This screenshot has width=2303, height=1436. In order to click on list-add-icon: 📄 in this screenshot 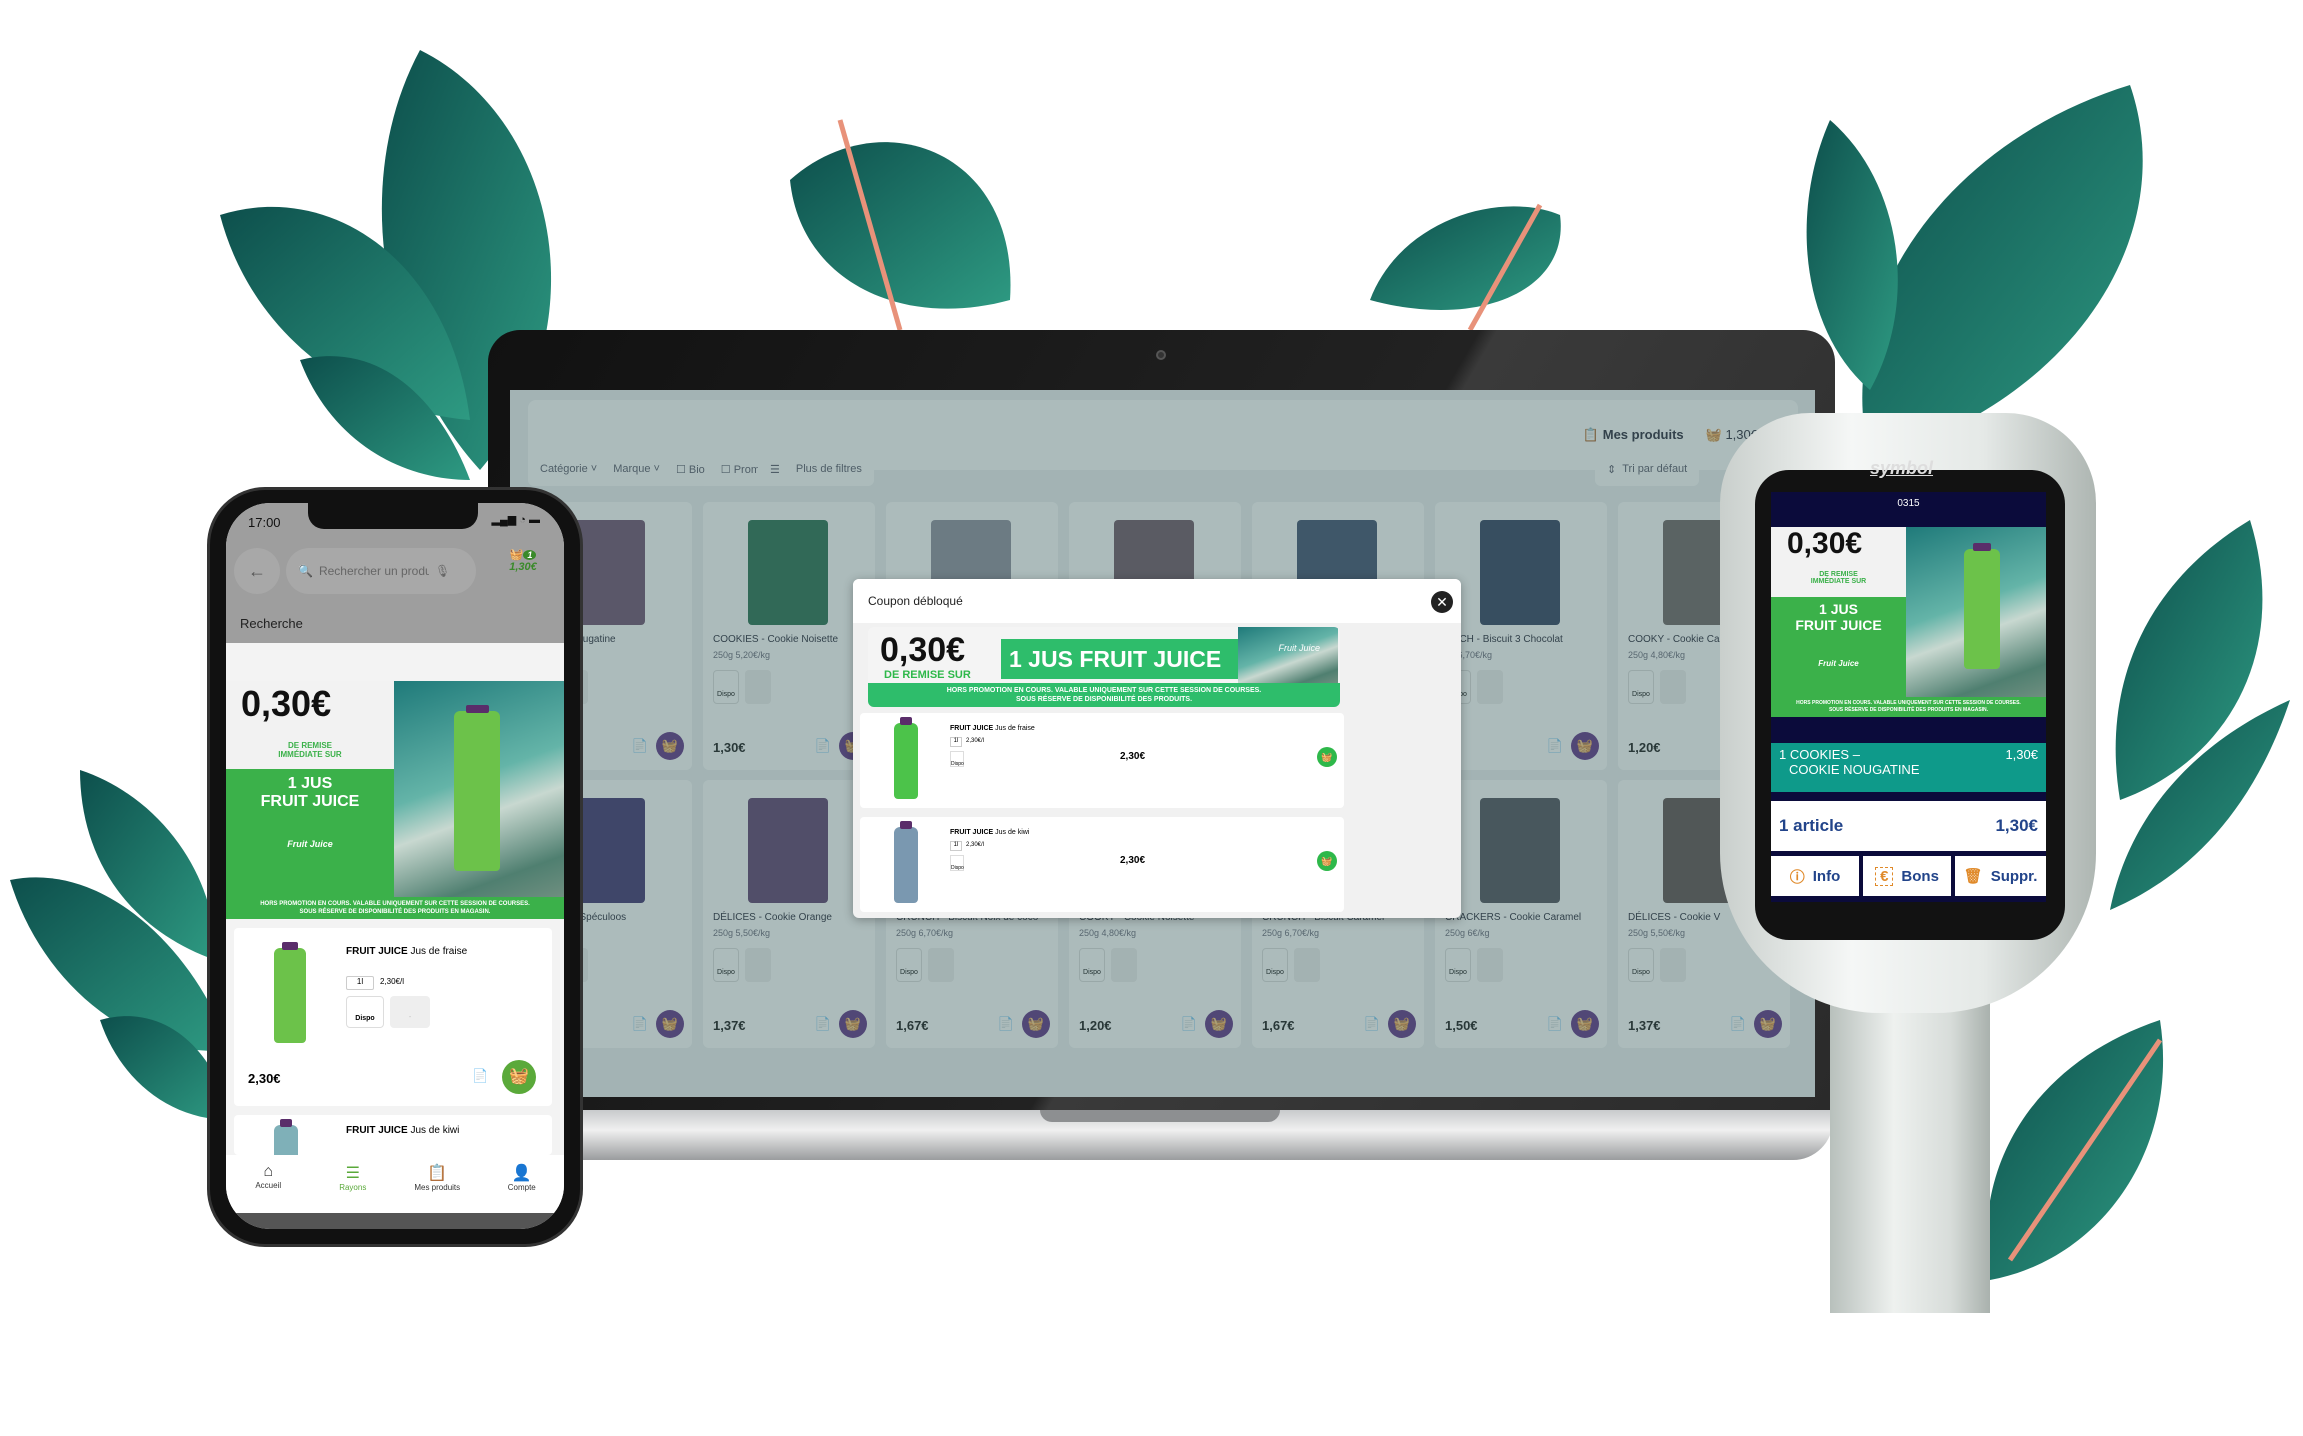, I will do `click(480, 1076)`.